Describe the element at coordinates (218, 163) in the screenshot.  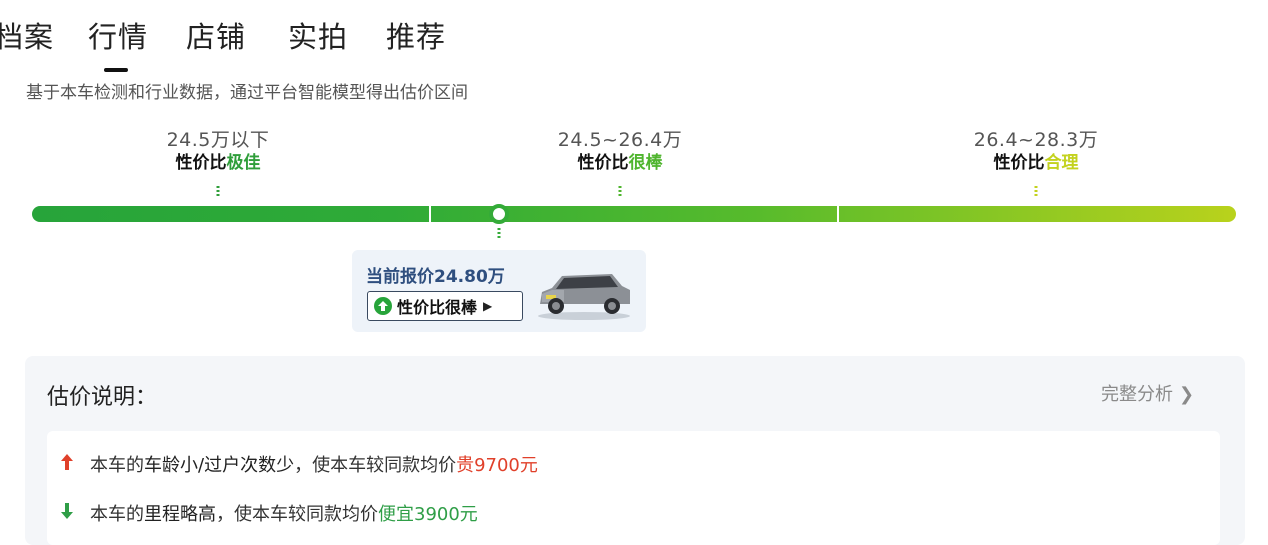
I see `price-band-rating: 性价比极佳` at that location.